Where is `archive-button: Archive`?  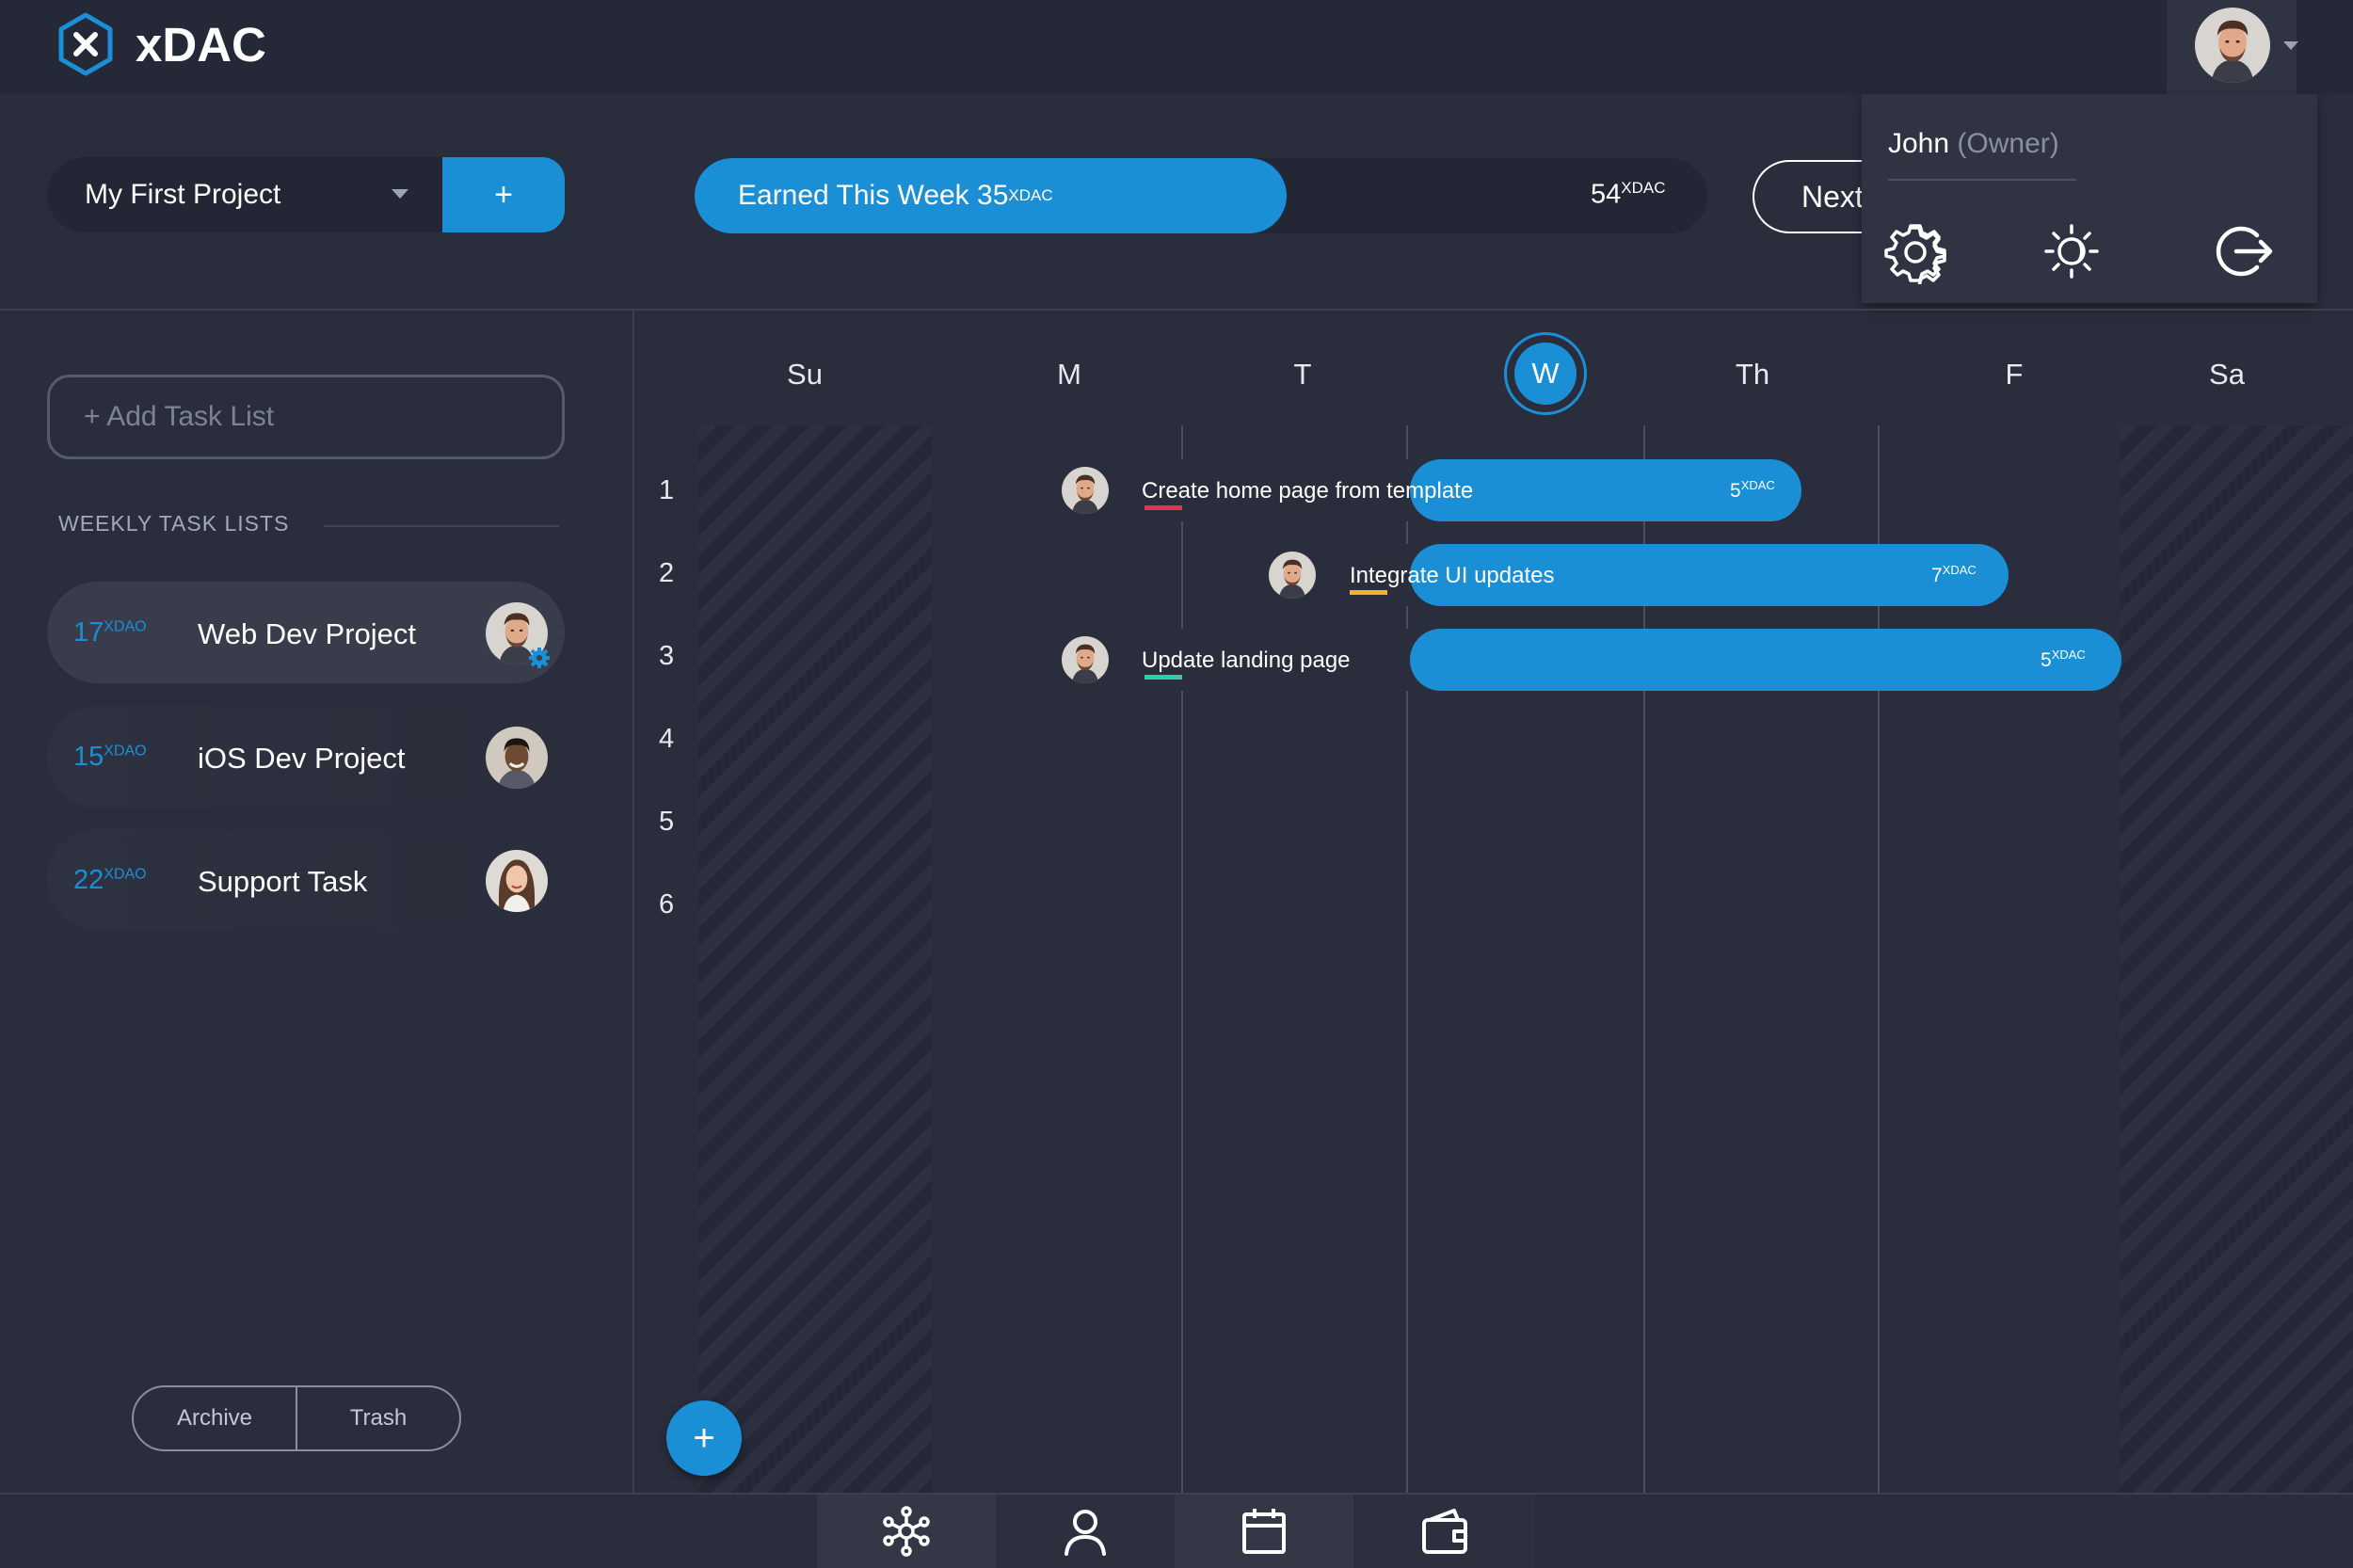 archive-button: Archive is located at coordinates (215, 1418).